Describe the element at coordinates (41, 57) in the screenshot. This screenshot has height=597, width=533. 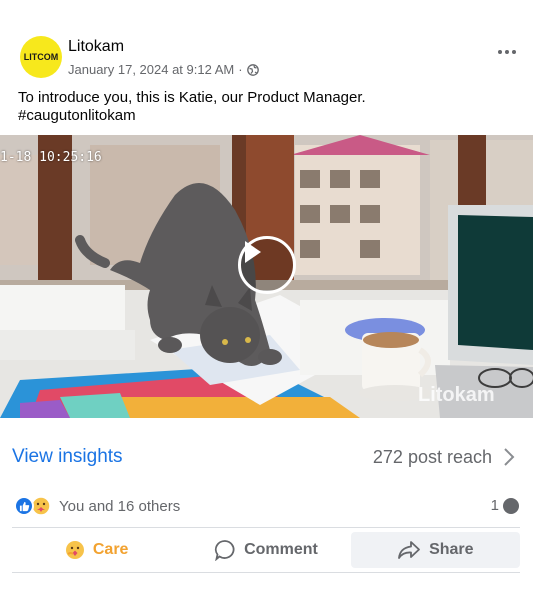
I see `avatar: LITCOM` at that location.